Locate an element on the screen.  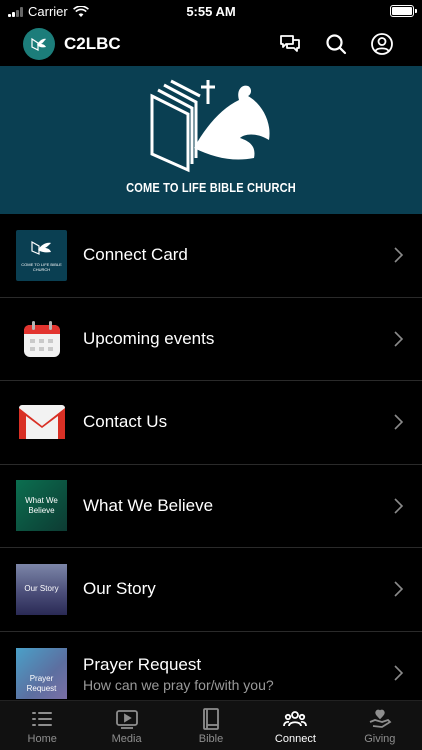
our-story-thumbnail: Our Story is located at coordinates (41, 589).